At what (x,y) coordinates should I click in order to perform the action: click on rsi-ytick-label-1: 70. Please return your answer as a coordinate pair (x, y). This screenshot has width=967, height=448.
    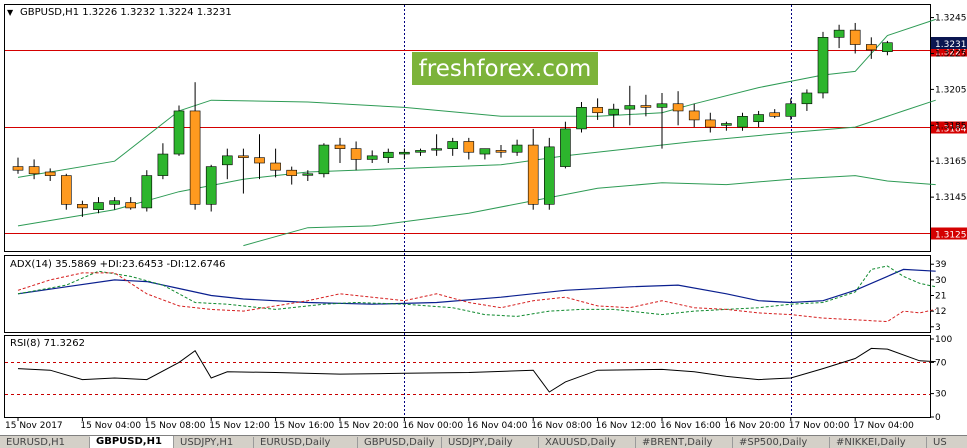
    Looking at the image, I should click on (941, 363).